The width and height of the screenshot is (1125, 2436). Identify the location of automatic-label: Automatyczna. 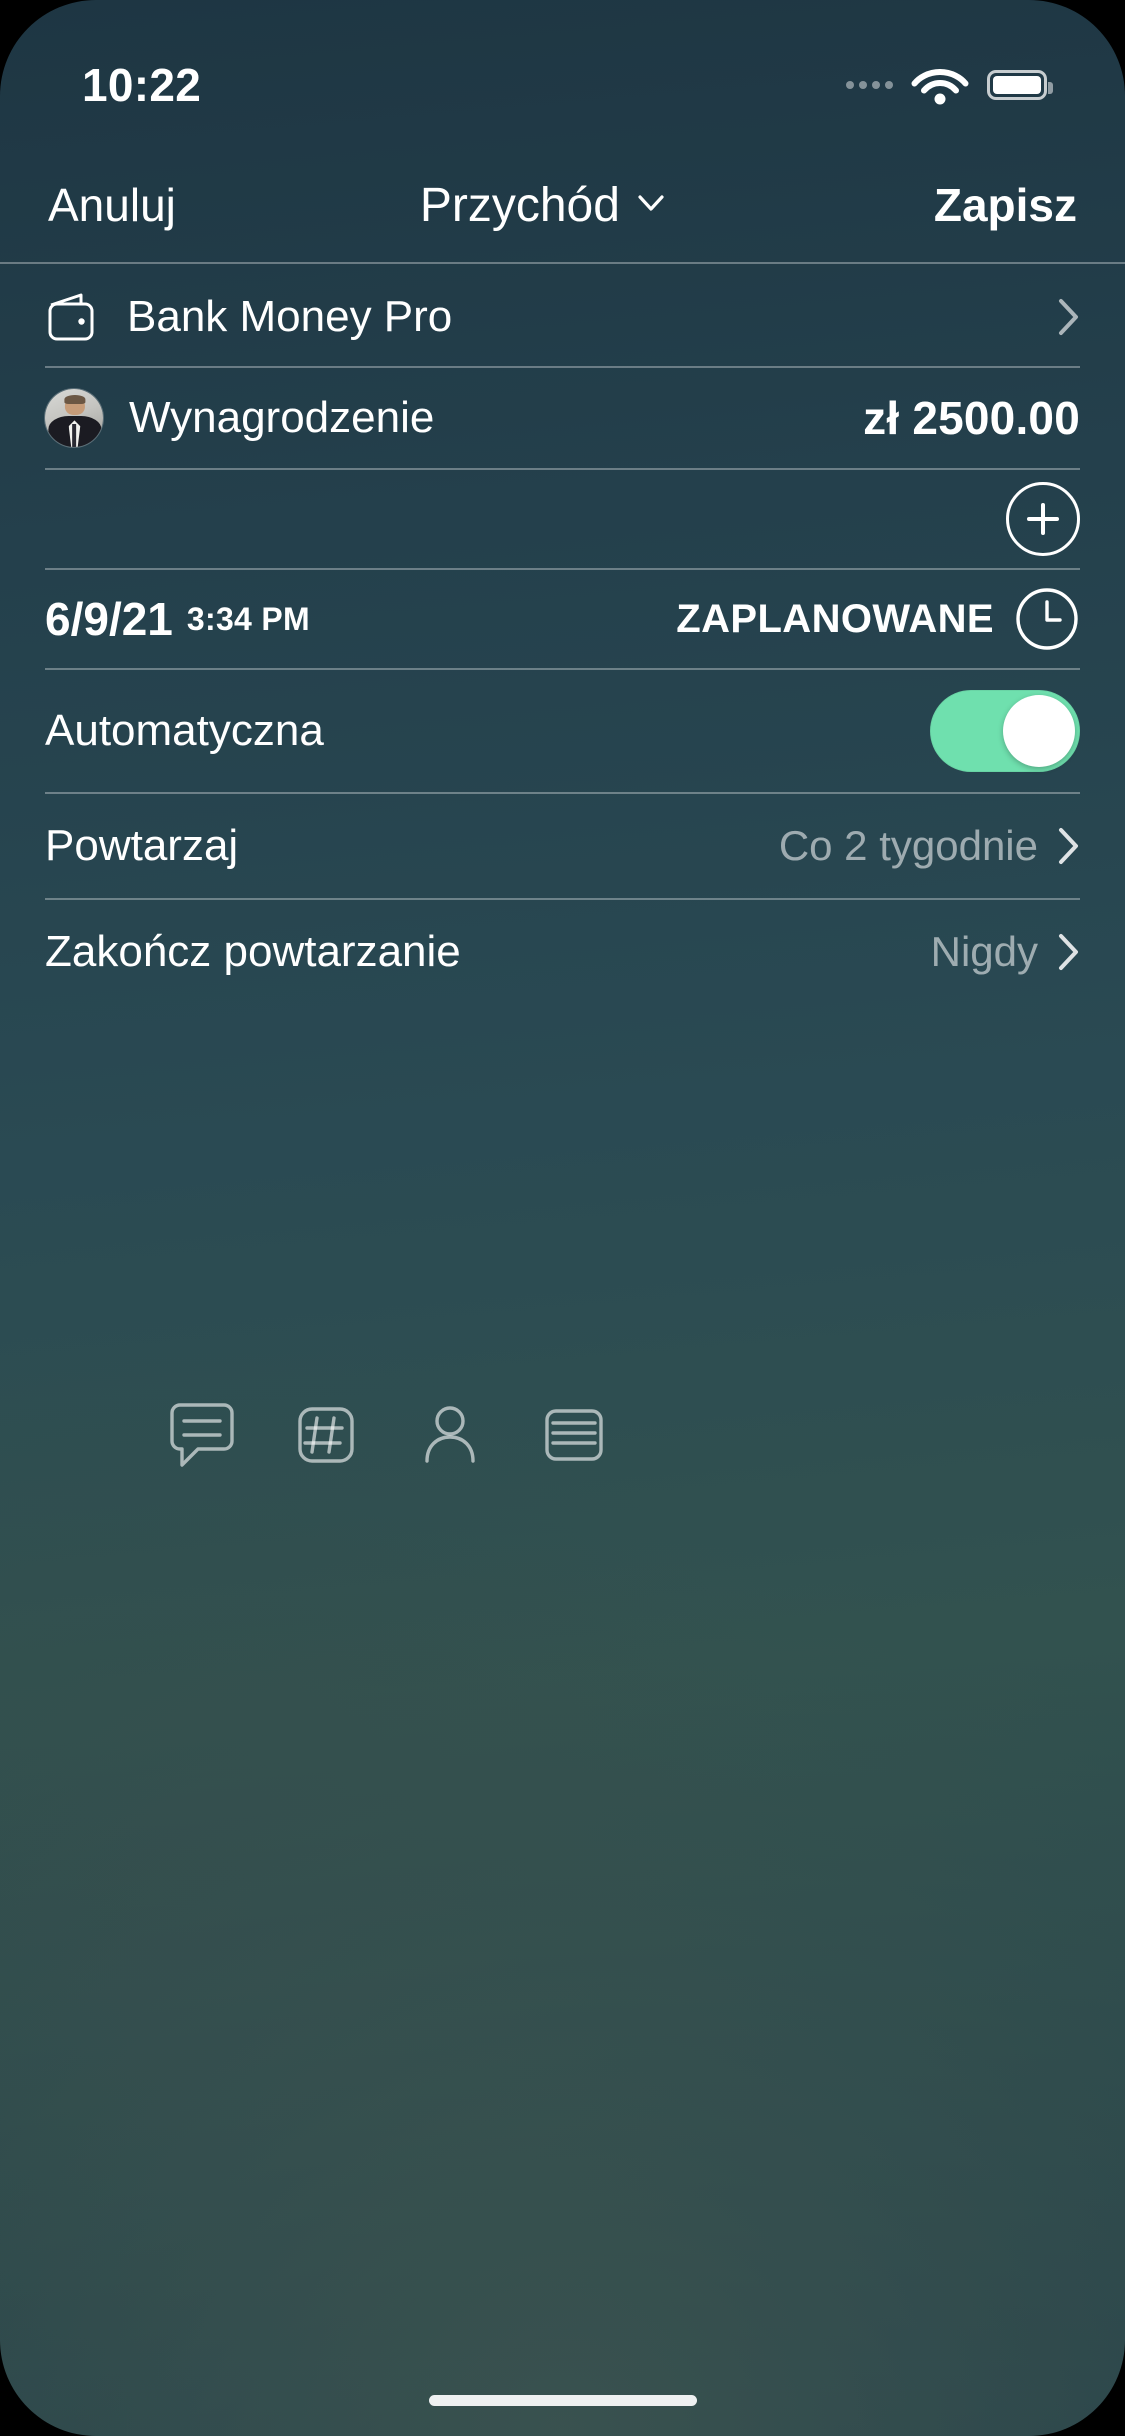
(184, 730).